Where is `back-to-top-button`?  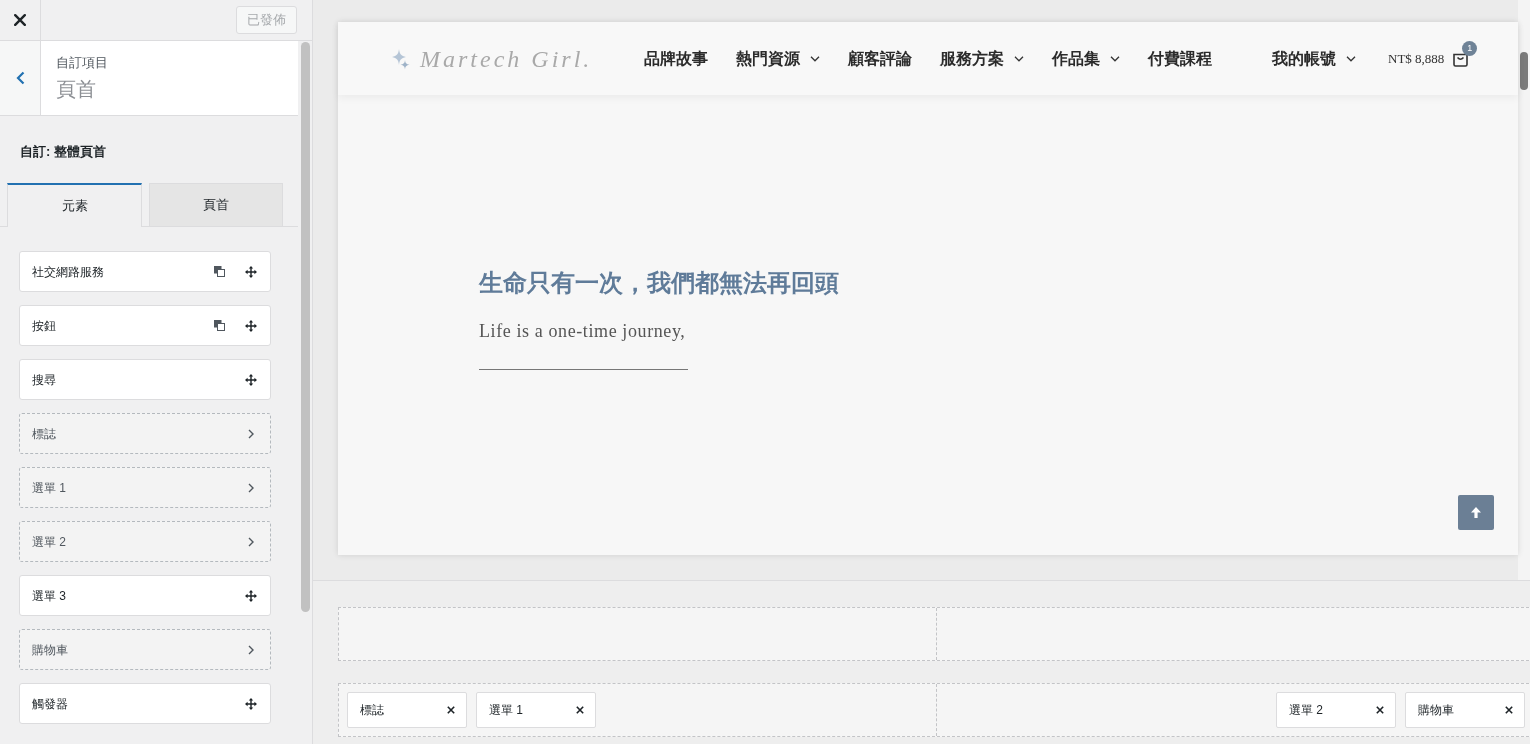
back-to-top-button is located at coordinates (1476, 512).